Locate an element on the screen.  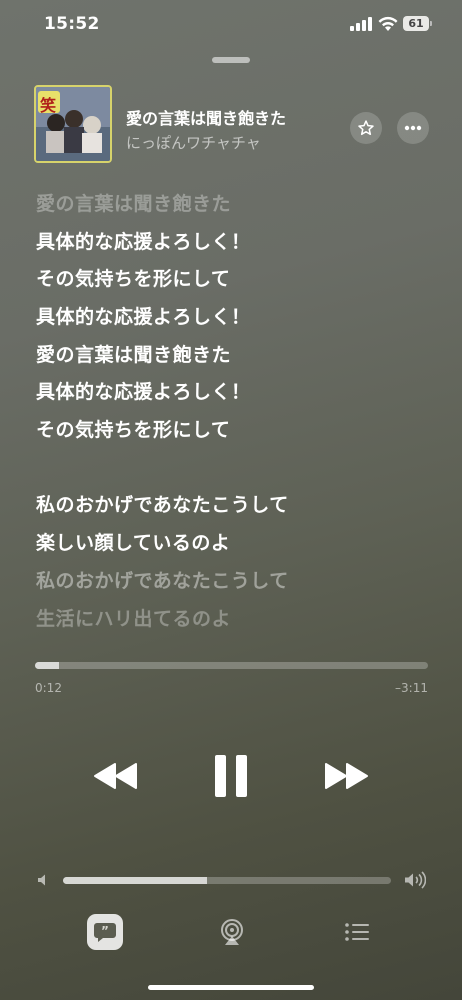
lyrics-button: ” is located at coordinates (105, 932).